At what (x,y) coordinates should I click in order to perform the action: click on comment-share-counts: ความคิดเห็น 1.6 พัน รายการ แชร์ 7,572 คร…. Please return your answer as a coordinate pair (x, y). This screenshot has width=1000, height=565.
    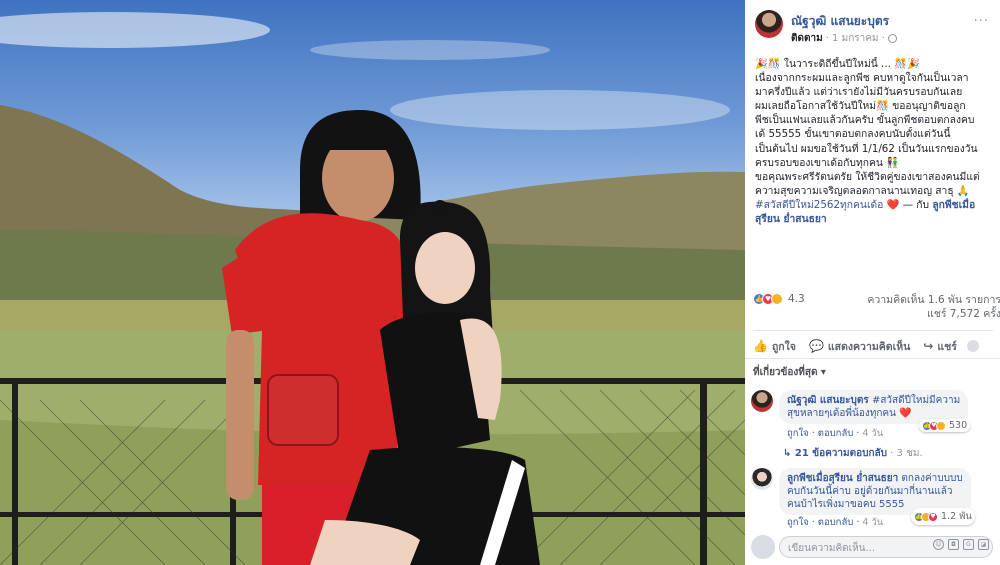
    Looking at the image, I should click on (933, 307).